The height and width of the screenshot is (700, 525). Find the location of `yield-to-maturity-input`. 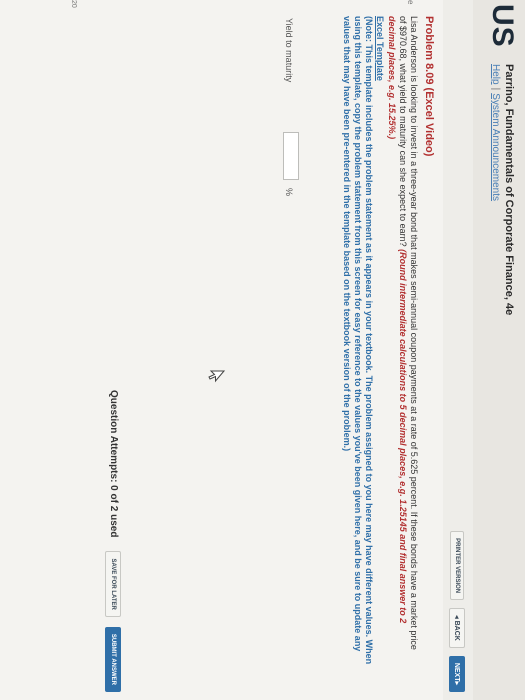

yield-to-maturity-input is located at coordinates (291, 156).